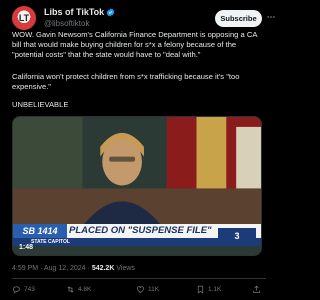 The height and width of the screenshot is (300, 320). What do you see at coordinates (40, 104) in the screenshot?
I see `tweet-paragraph: UNBELIEVABLE` at bounding box center [40, 104].